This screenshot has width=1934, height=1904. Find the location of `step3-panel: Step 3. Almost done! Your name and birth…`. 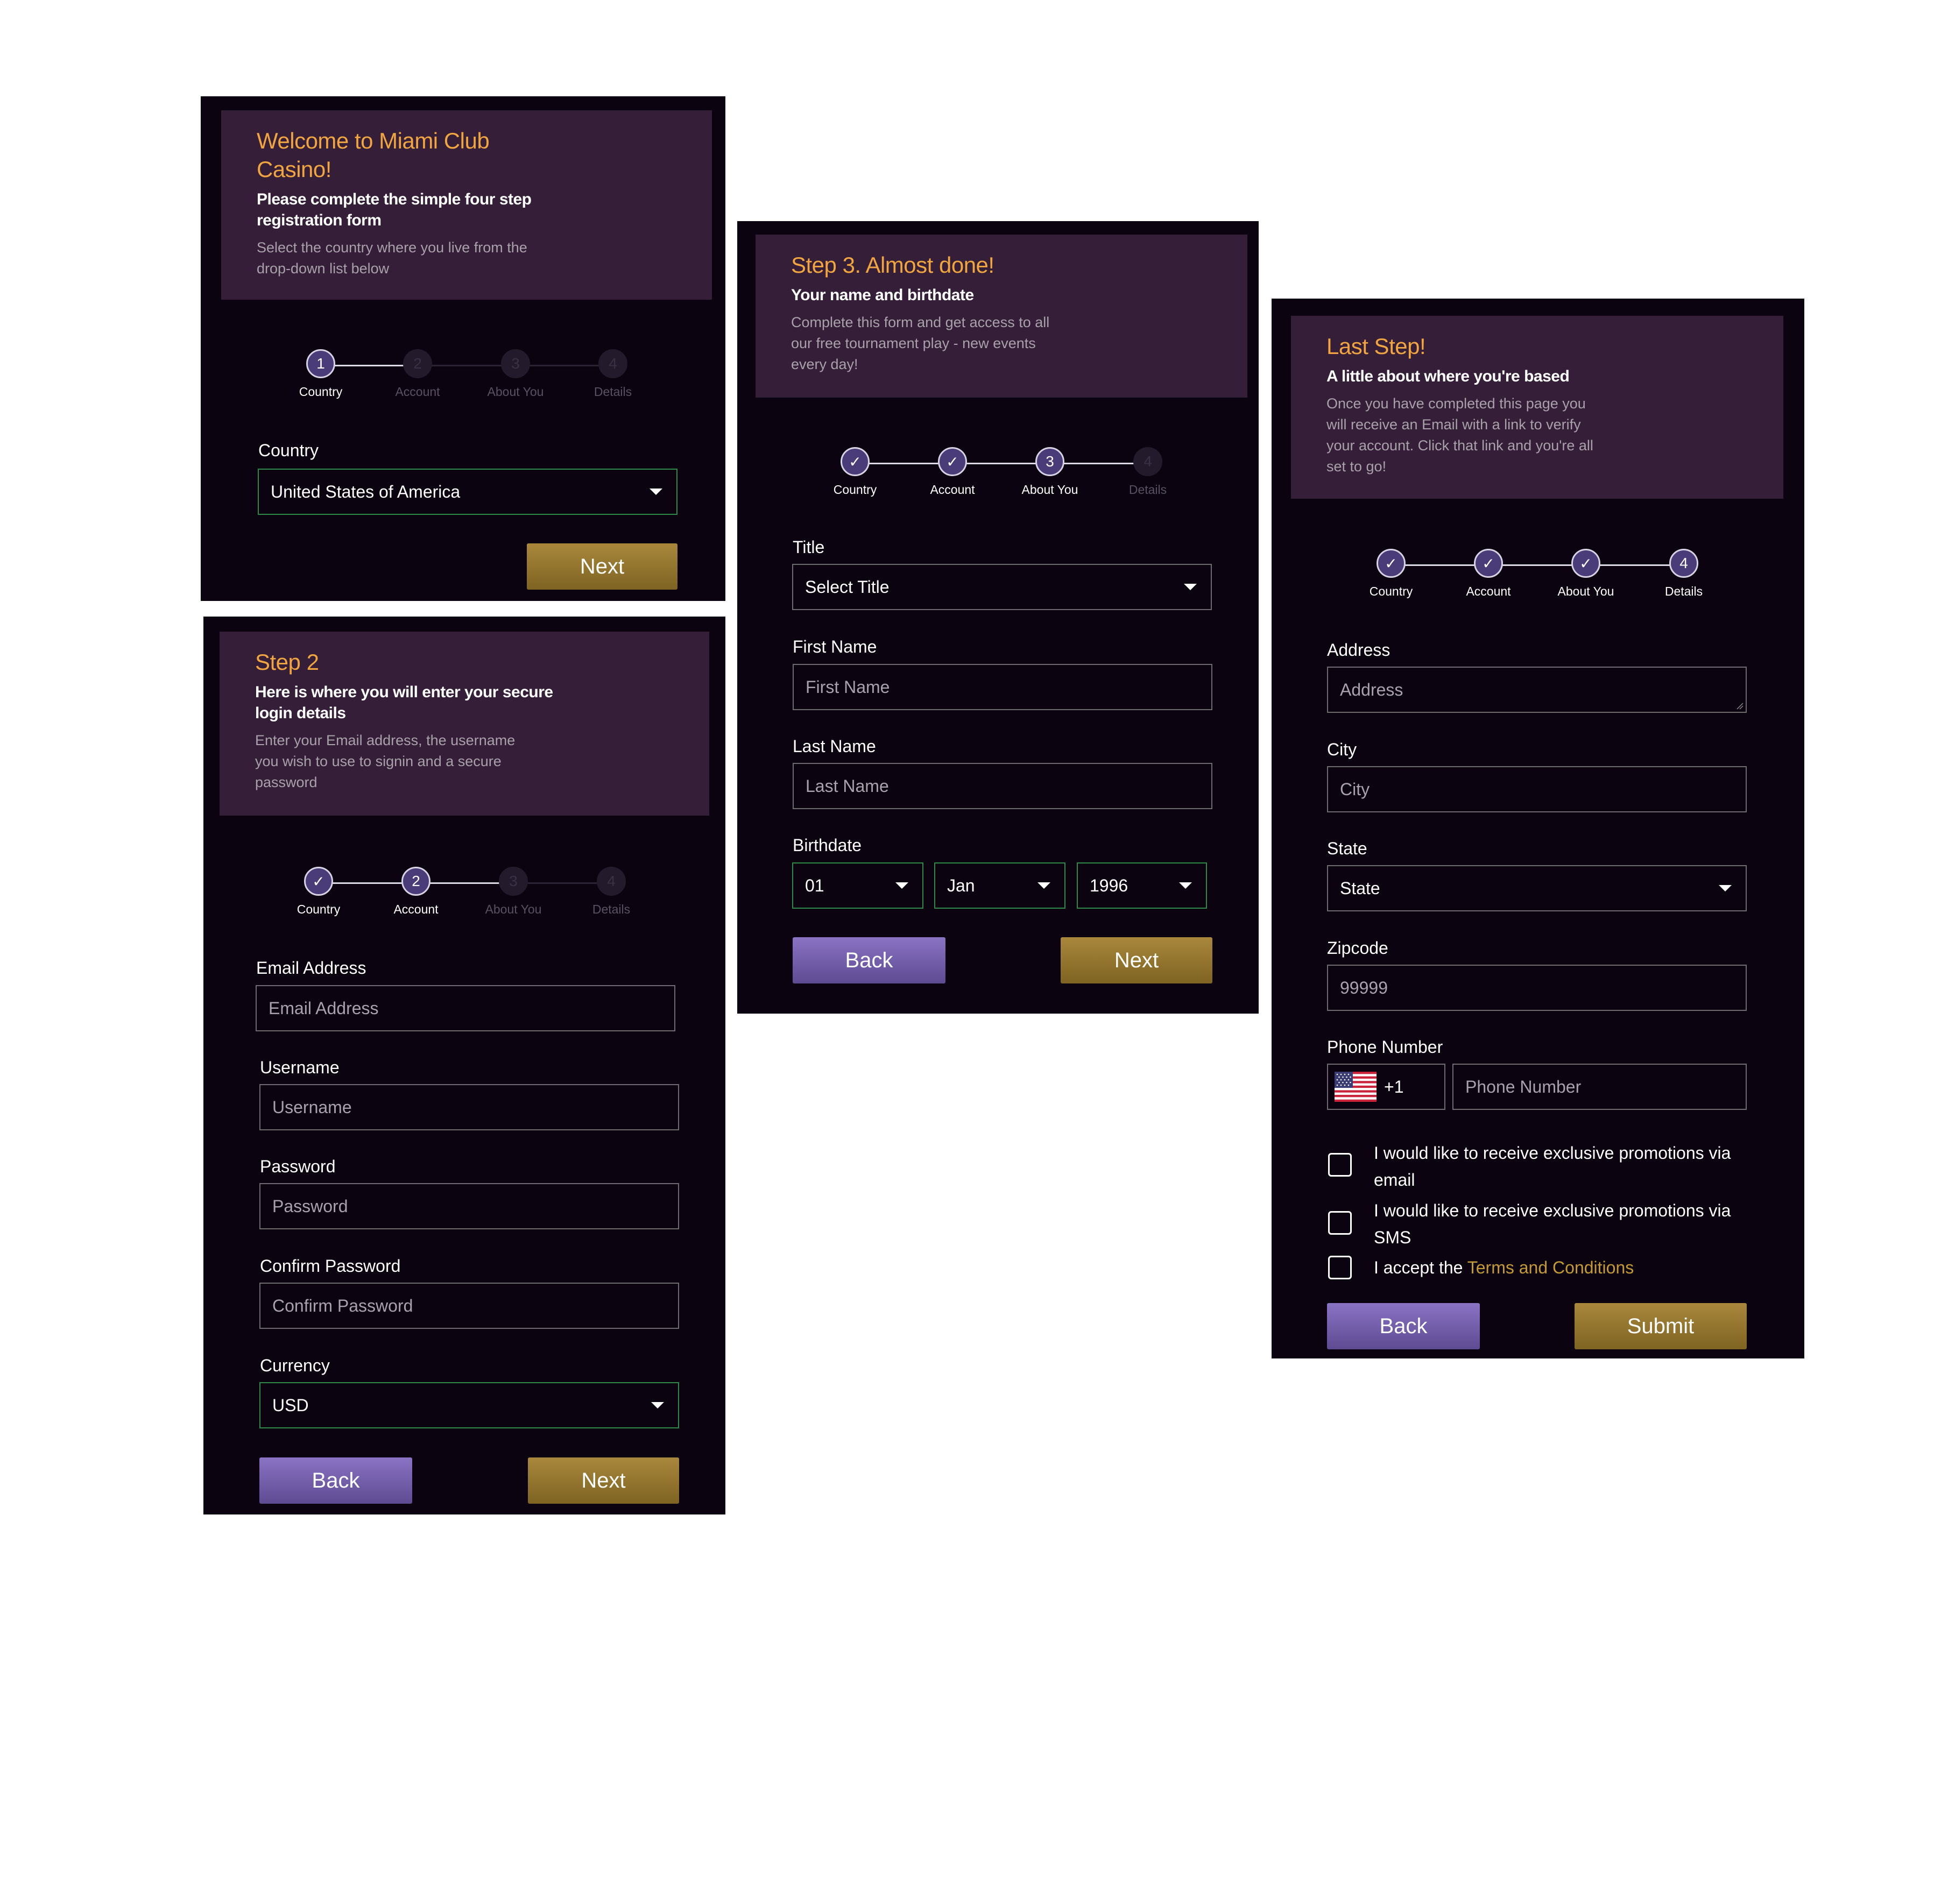

step3-panel: Step 3. Almost done! Your name and birth… is located at coordinates (998, 617).